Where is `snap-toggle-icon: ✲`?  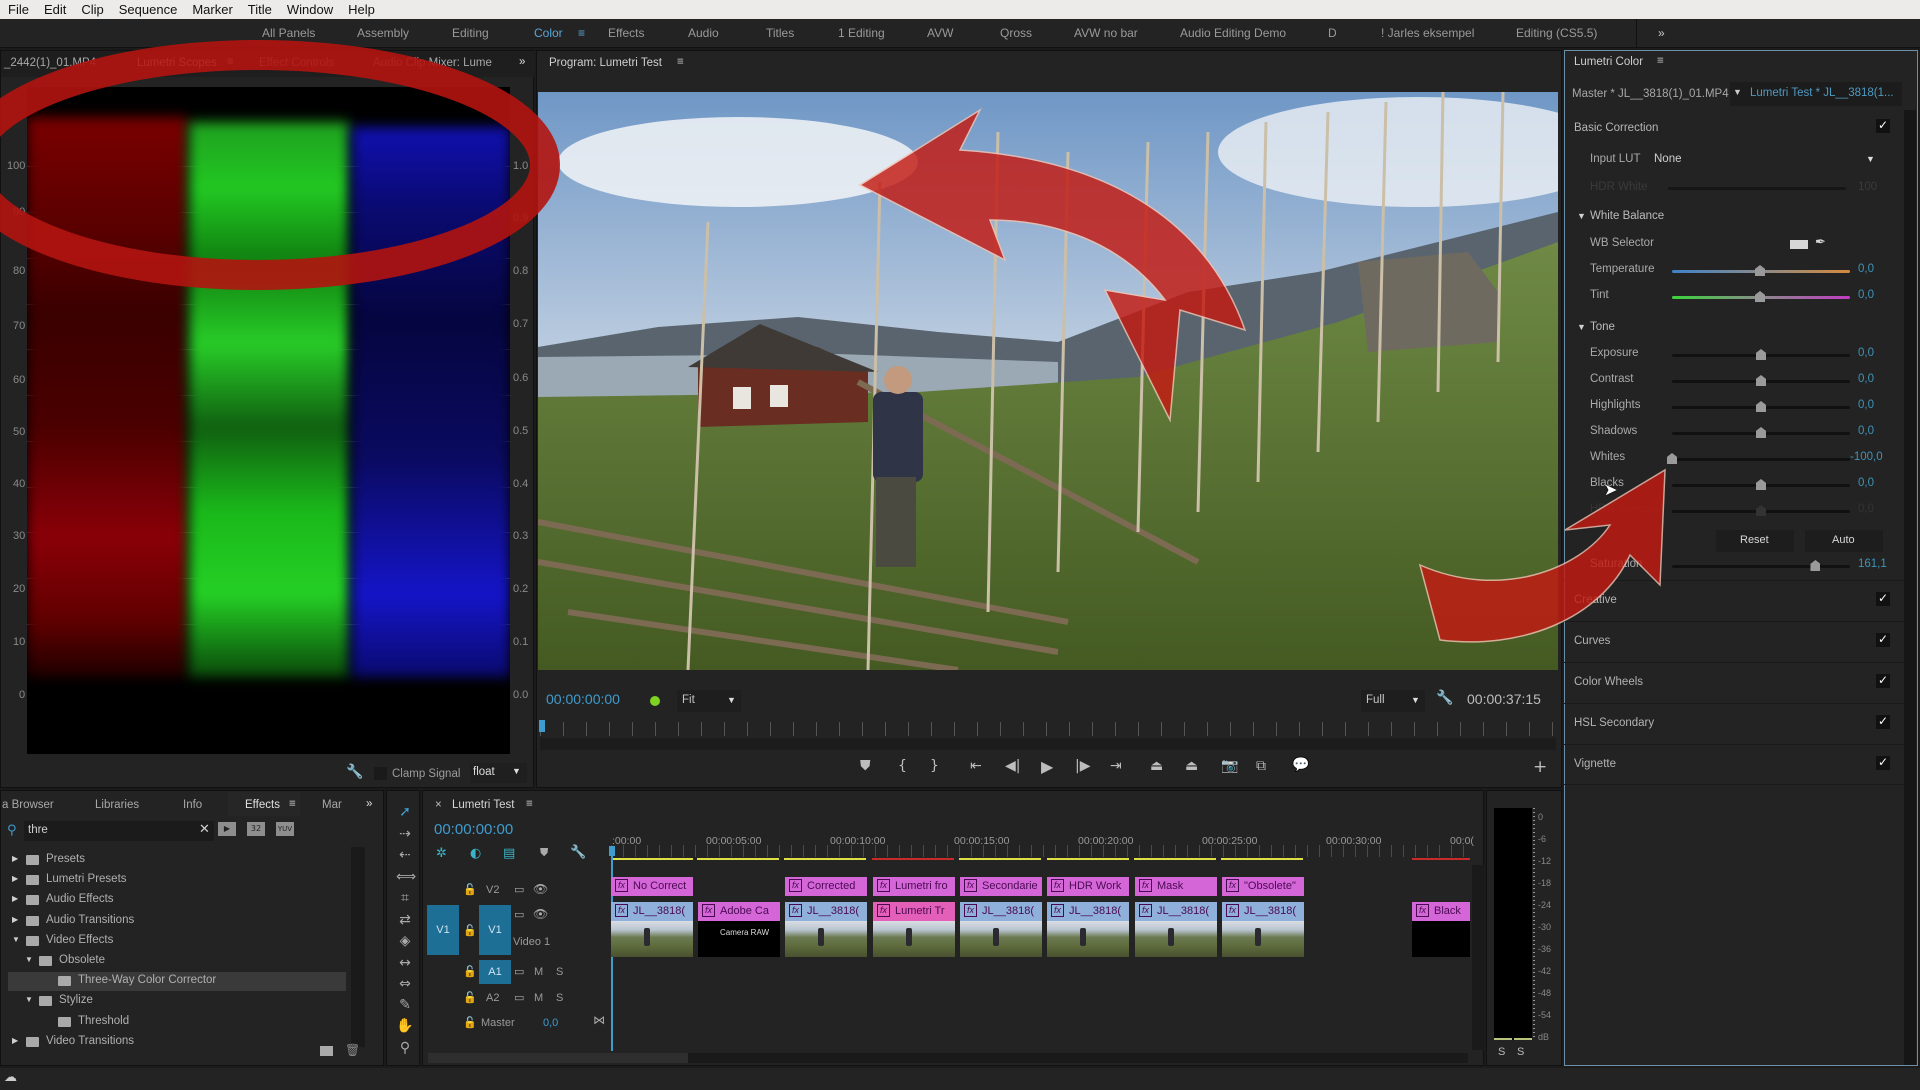 snap-toggle-icon: ✲ is located at coordinates (441, 853).